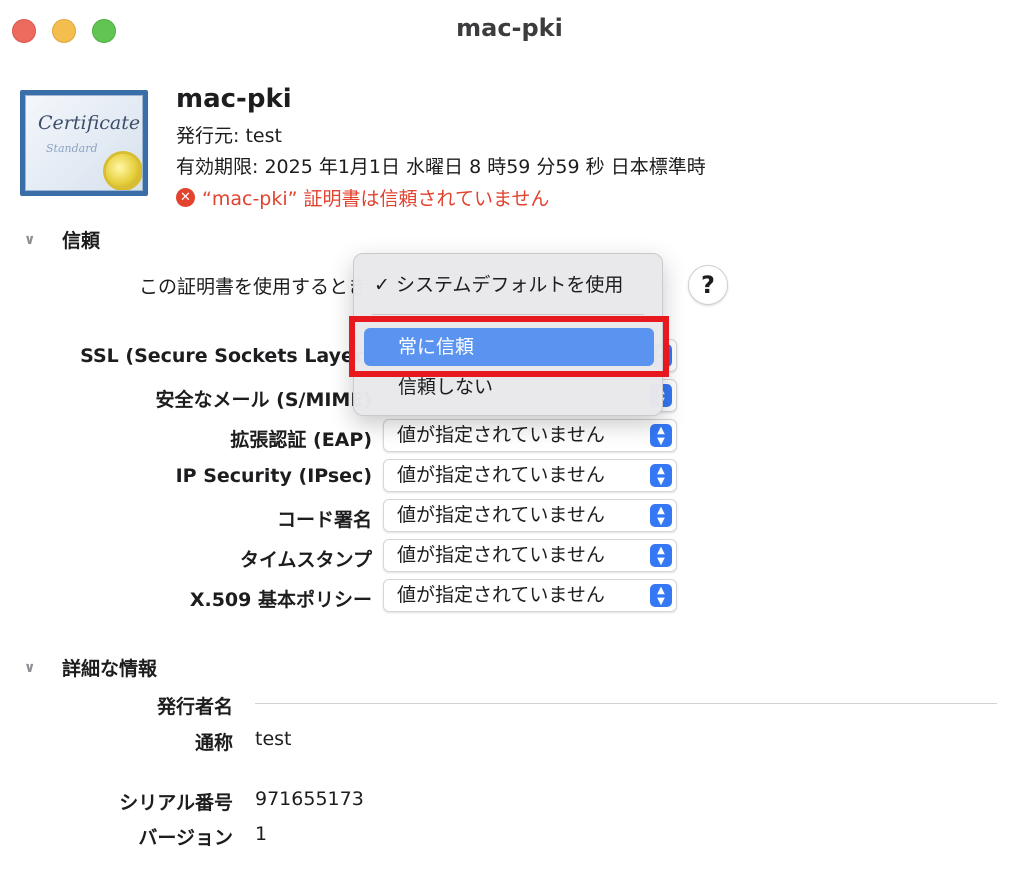  Describe the element at coordinates (263, 400) in the screenshot. I see `smime-label: 安全なメール (S/MIME)` at that location.